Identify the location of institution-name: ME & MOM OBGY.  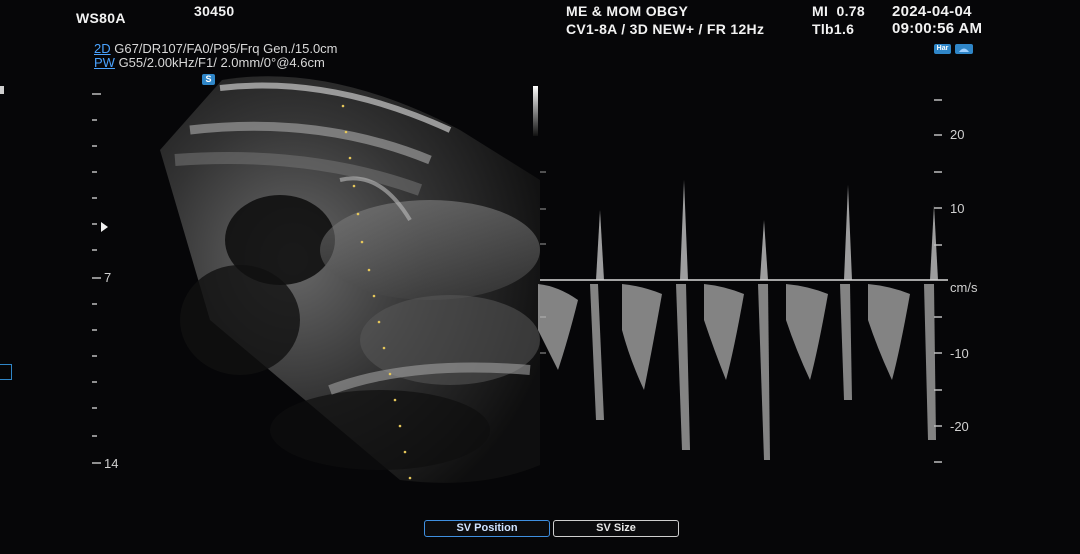
(627, 11).